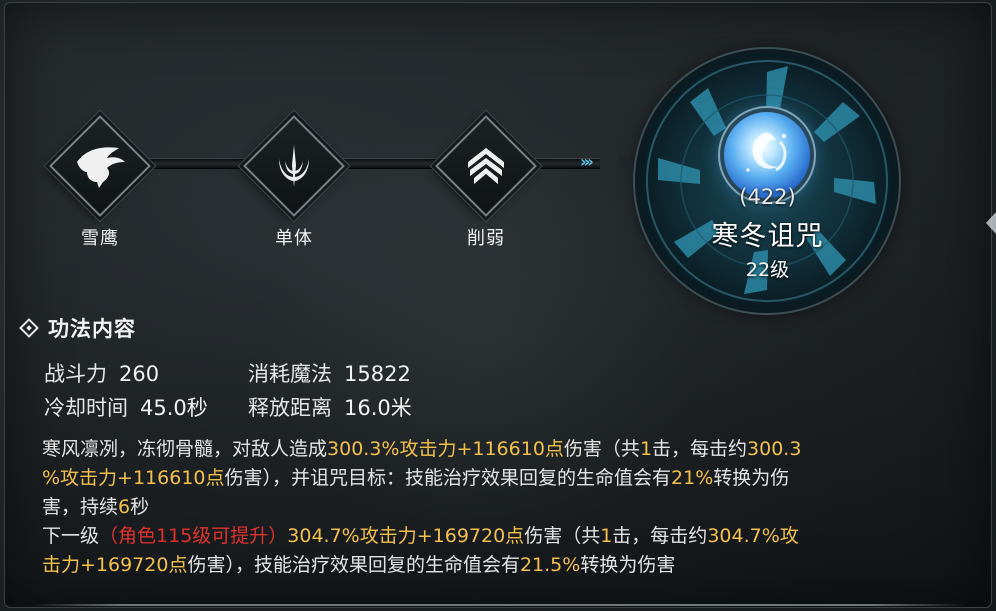 Image resolution: width=996 pixels, height=611 pixels. I want to click on chain-node-eagle: 雪鹰, so click(100, 182).